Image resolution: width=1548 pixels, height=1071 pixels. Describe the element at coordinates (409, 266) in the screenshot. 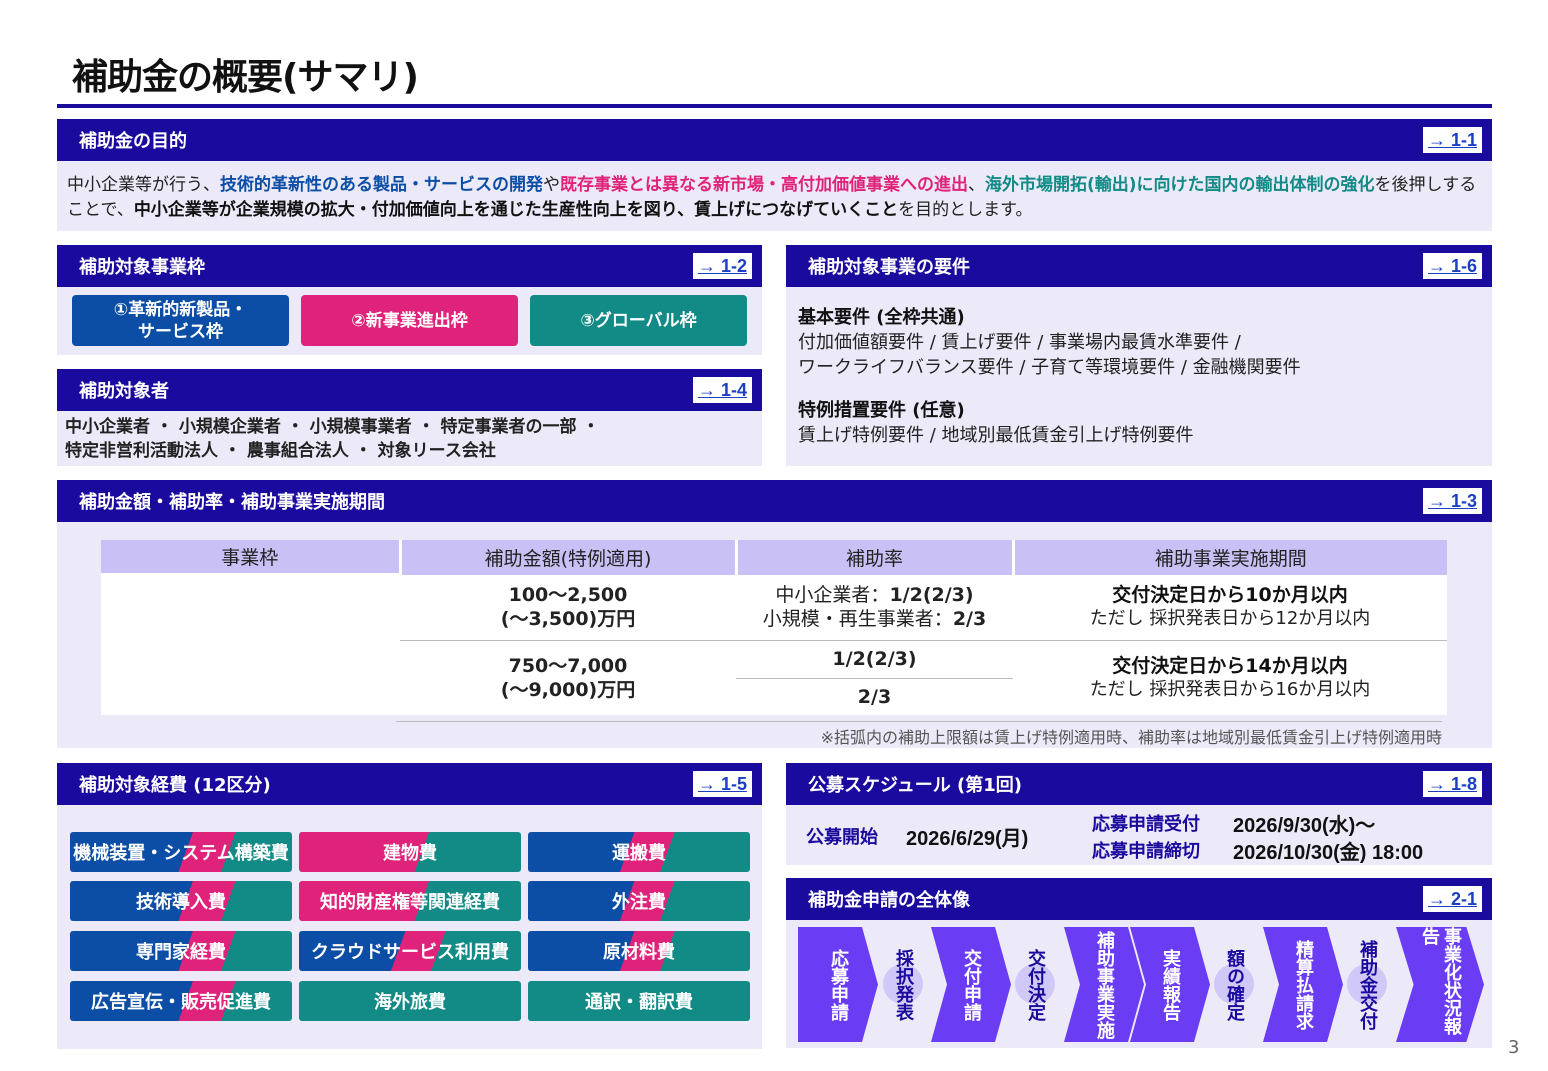

I see `frames-header: 補助対象事業枠 → 1-2` at that location.